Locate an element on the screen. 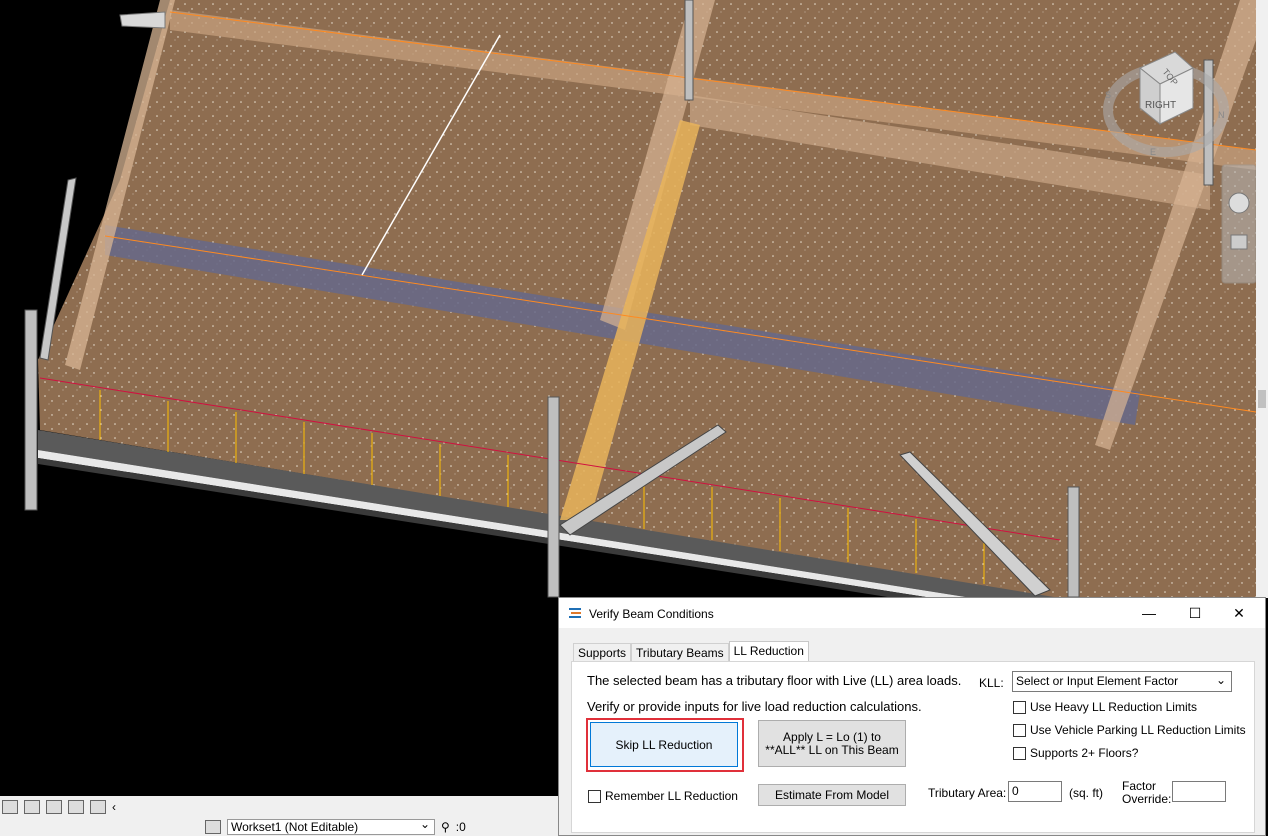 The height and width of the screenshot is (836, 1268). factor-override-label-line1: Factor is located at coordinates (1139, 786).